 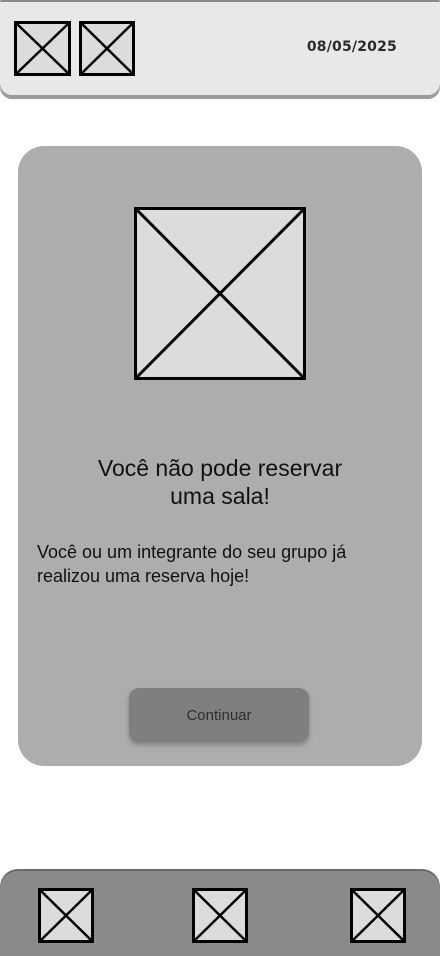 I want to click on dialog-title: Você não pode reservar uma sala!, so click(x=220, y=482).